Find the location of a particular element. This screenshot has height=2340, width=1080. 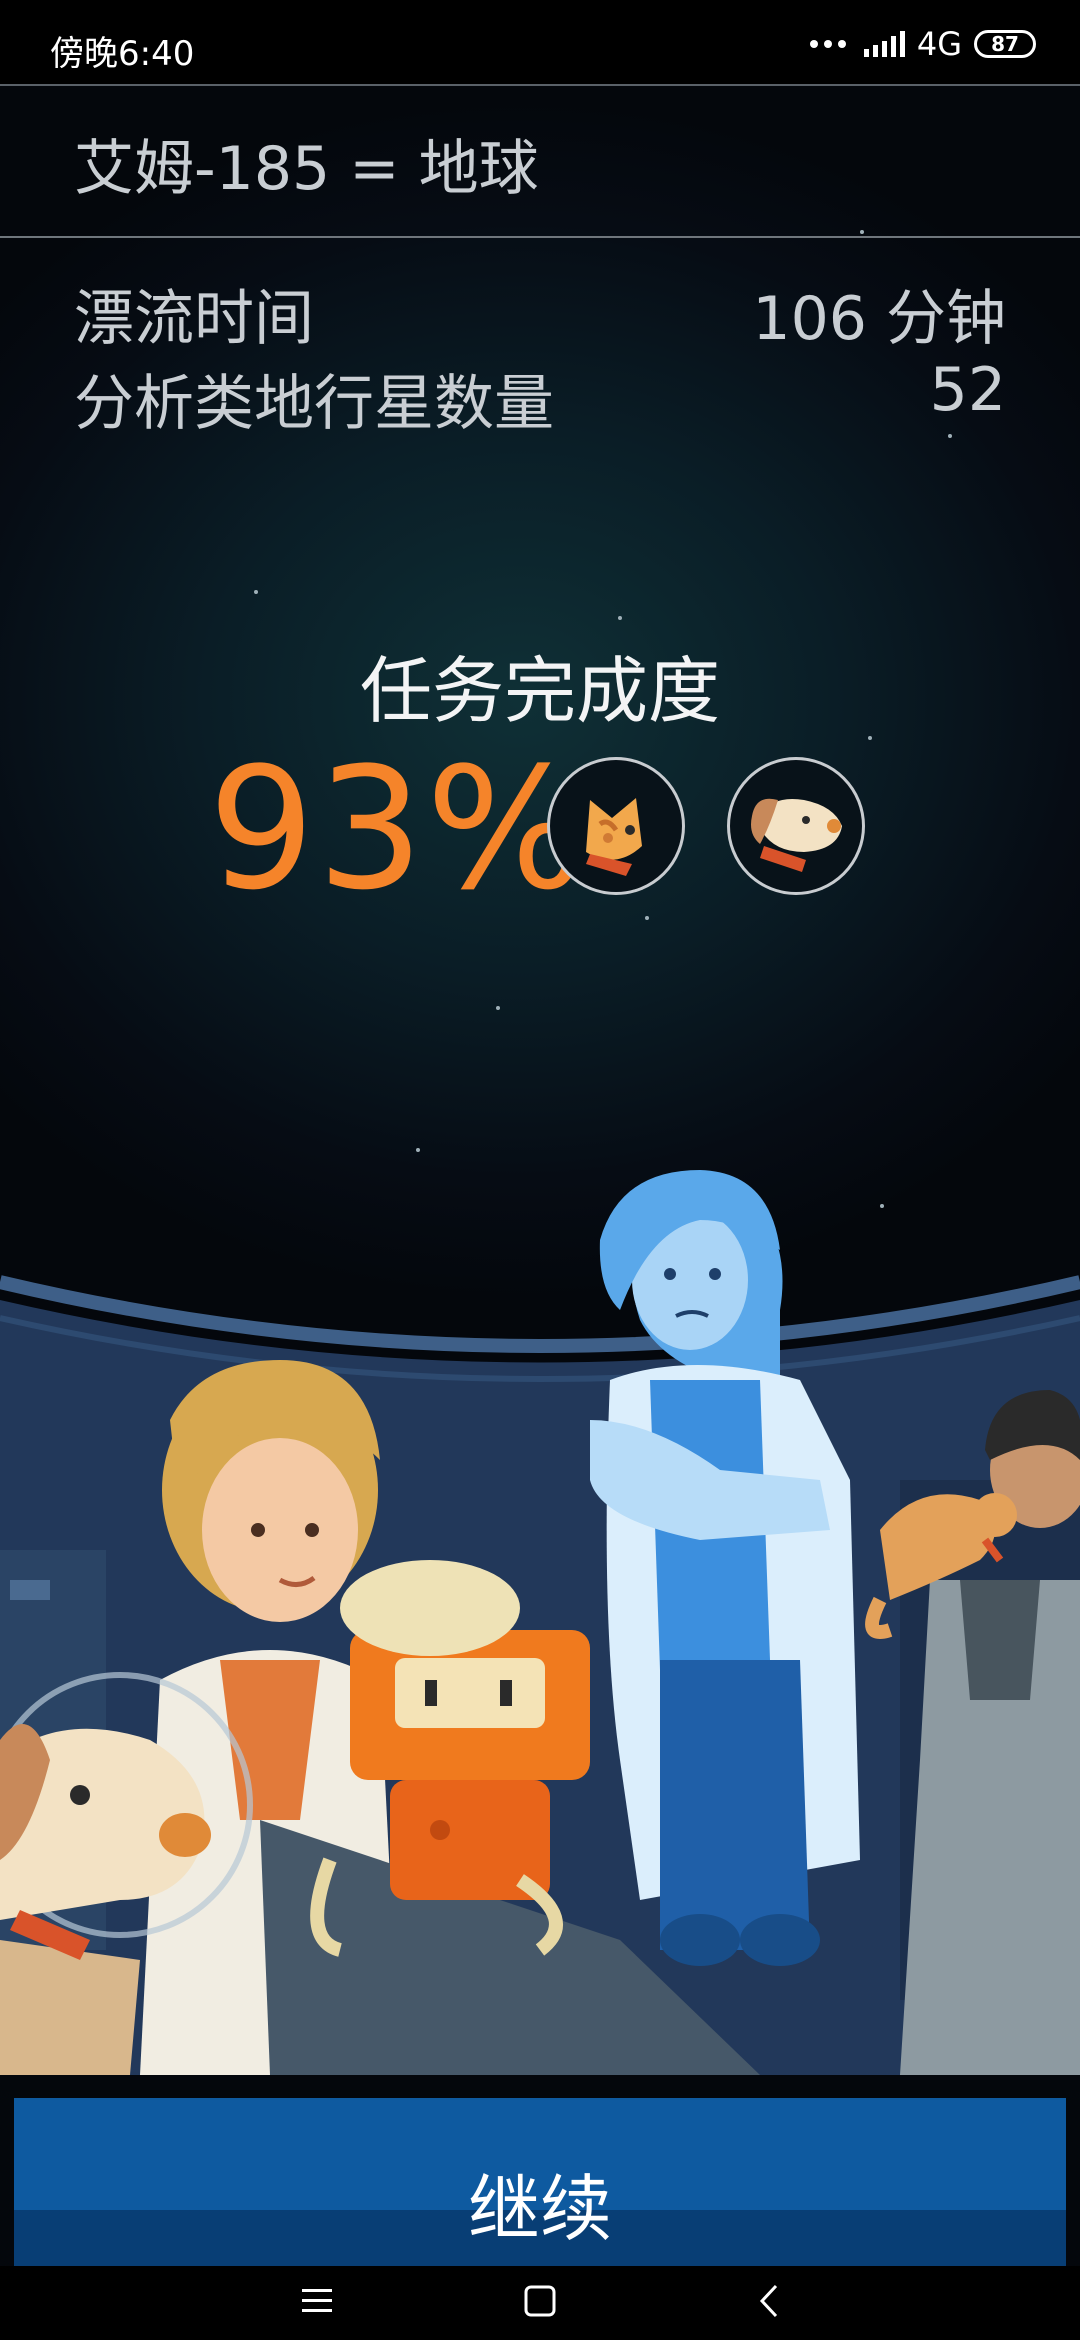

status-indicators: 4G 87 is located at coordinates (922, 44).